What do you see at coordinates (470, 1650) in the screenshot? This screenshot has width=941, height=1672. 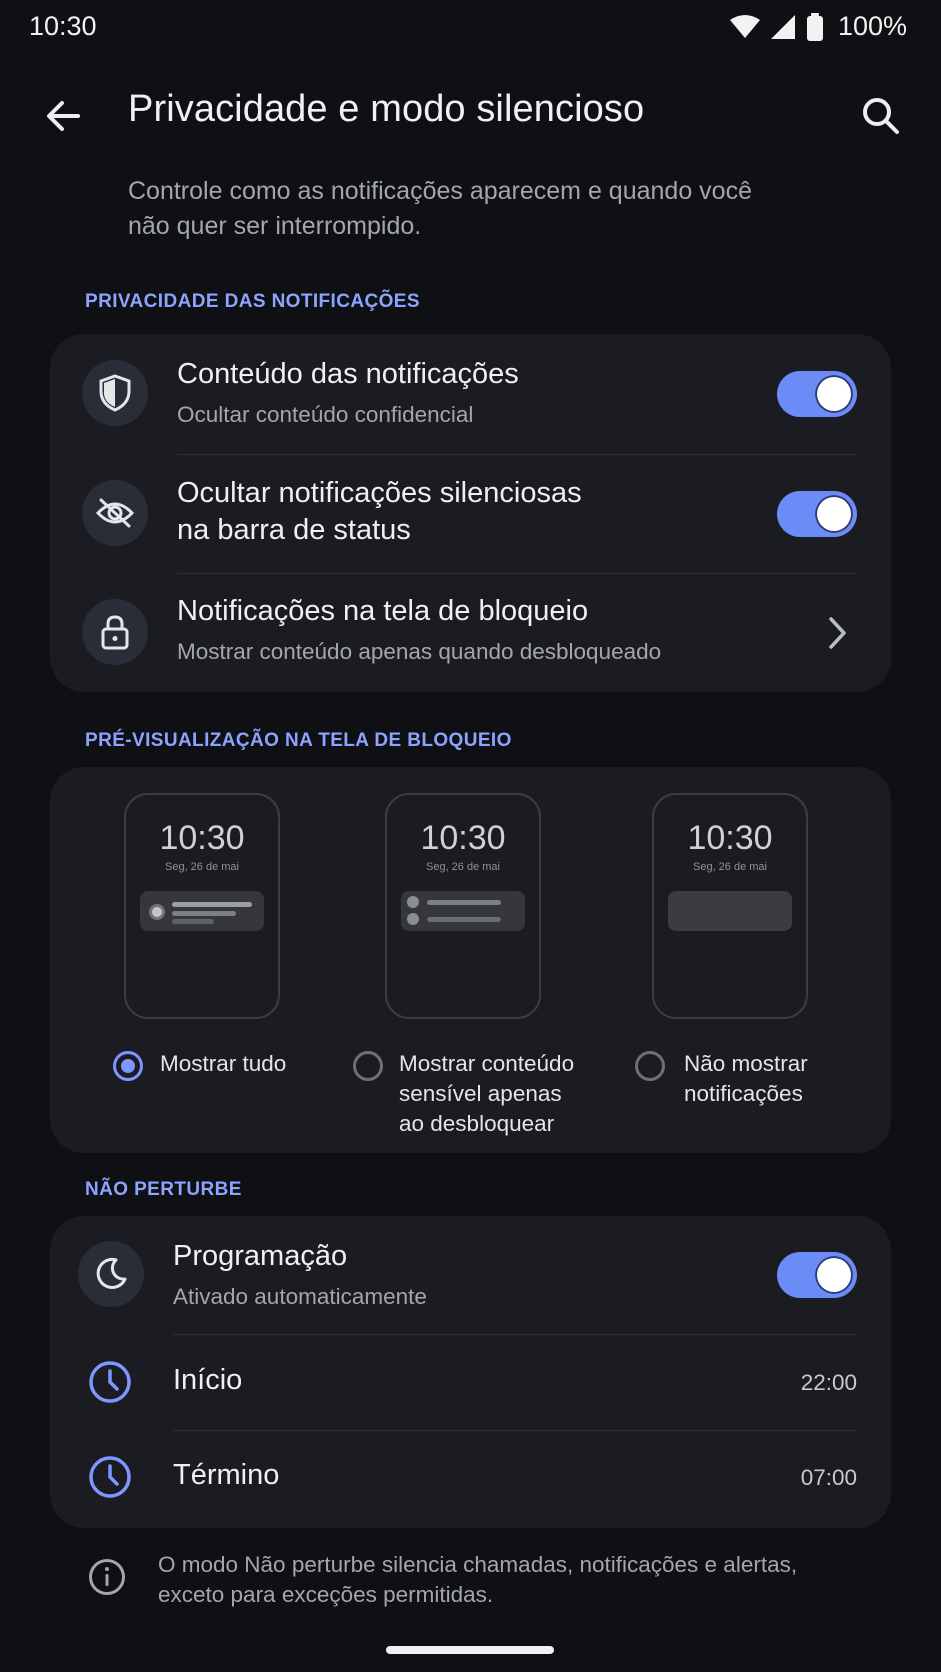 I see `home-indicator` at bounding box center [470, 1650].